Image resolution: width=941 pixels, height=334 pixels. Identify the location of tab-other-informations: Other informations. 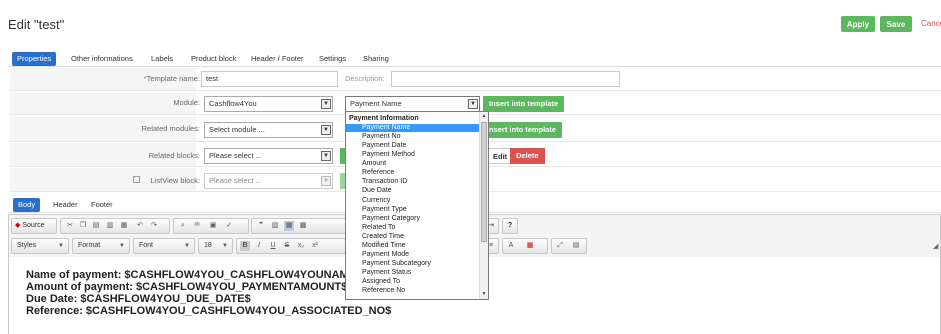
(102, 59).